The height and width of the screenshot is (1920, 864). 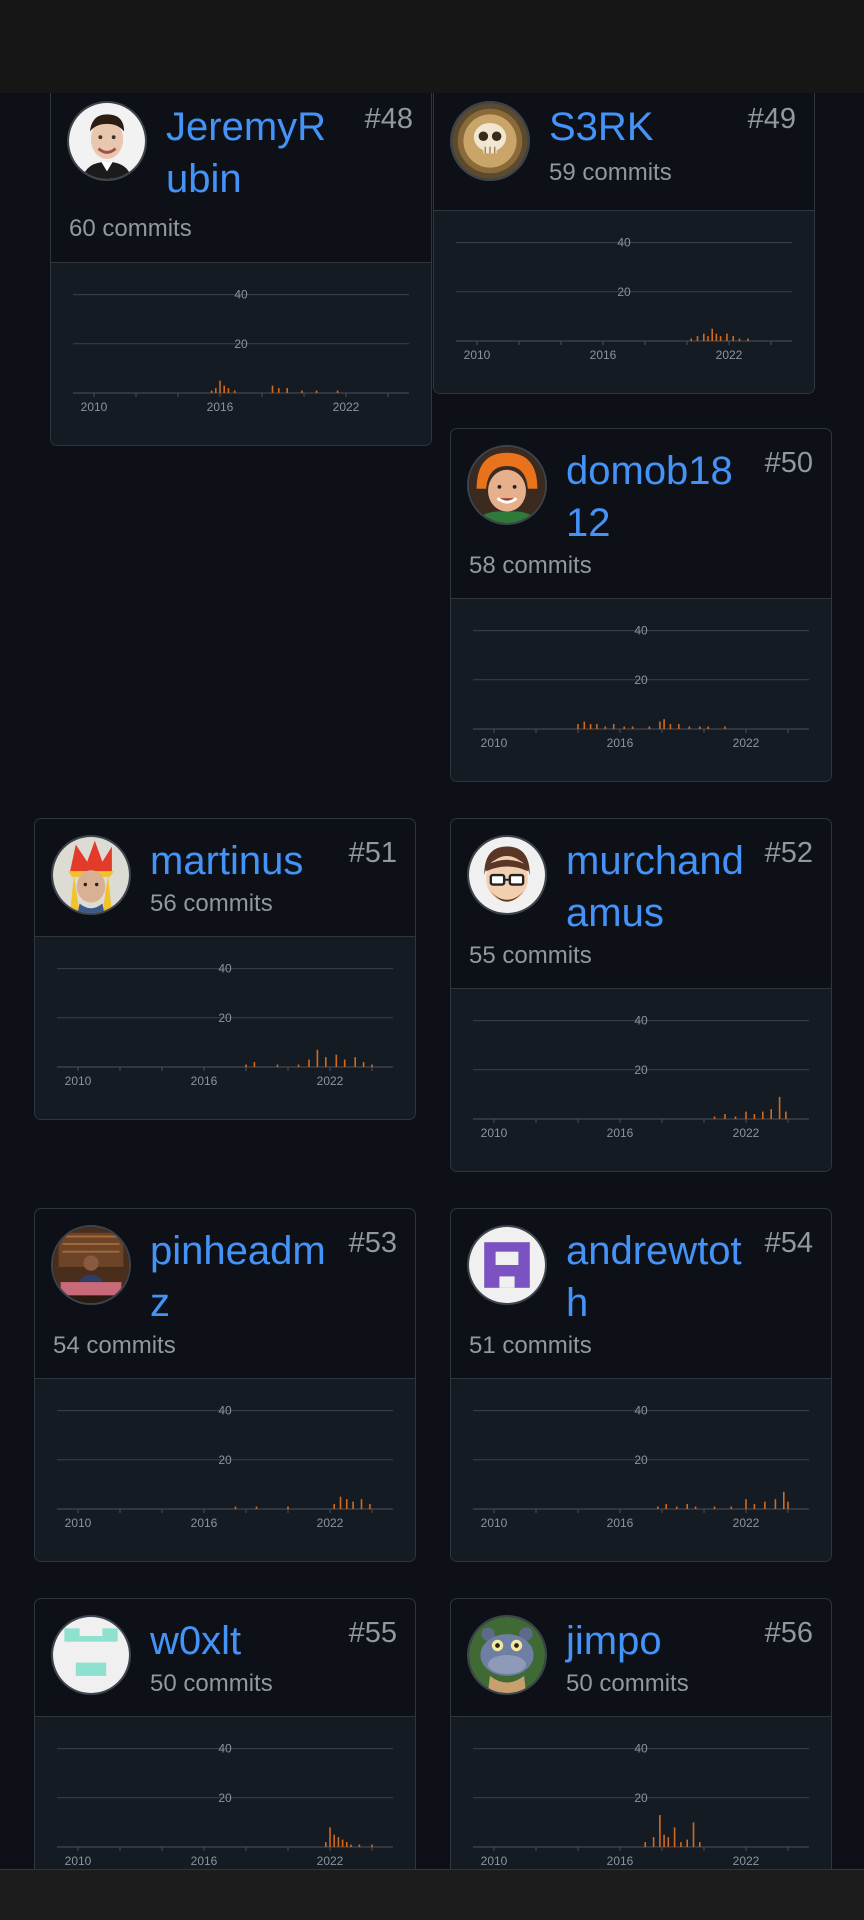 I want to click on rank-badge: #52, so click(x=788, y=853).